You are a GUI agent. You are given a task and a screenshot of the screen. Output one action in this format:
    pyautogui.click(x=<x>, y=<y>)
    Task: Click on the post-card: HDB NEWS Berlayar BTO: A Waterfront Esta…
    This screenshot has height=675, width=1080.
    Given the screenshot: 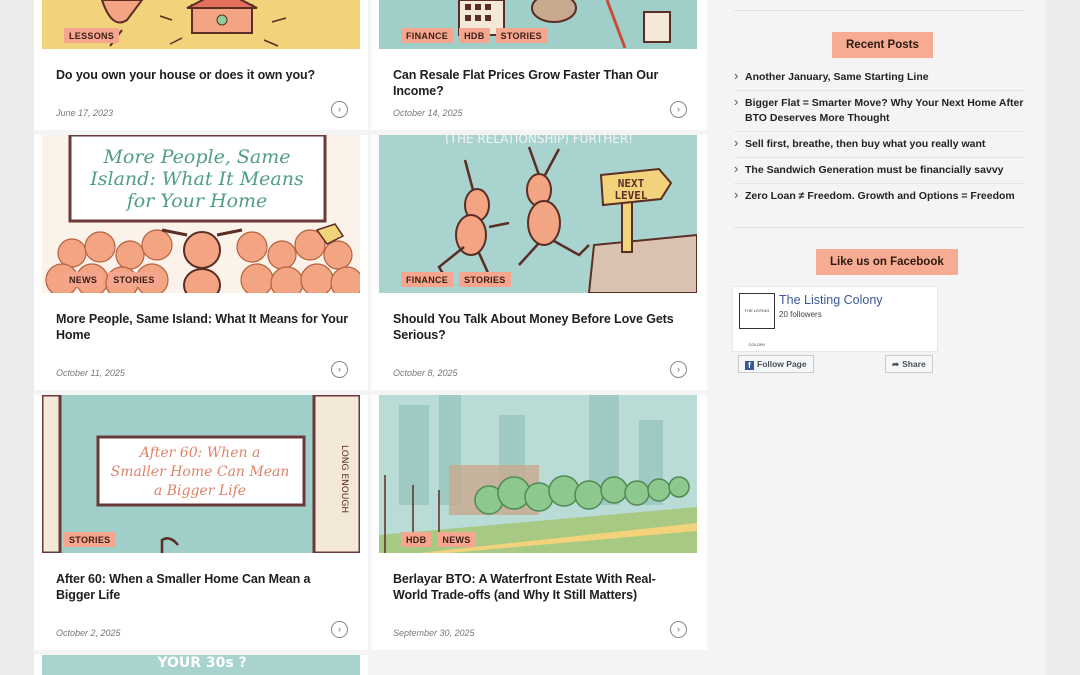 What is the action you would take?
    pyautogui.click(x=539, y=522)
    